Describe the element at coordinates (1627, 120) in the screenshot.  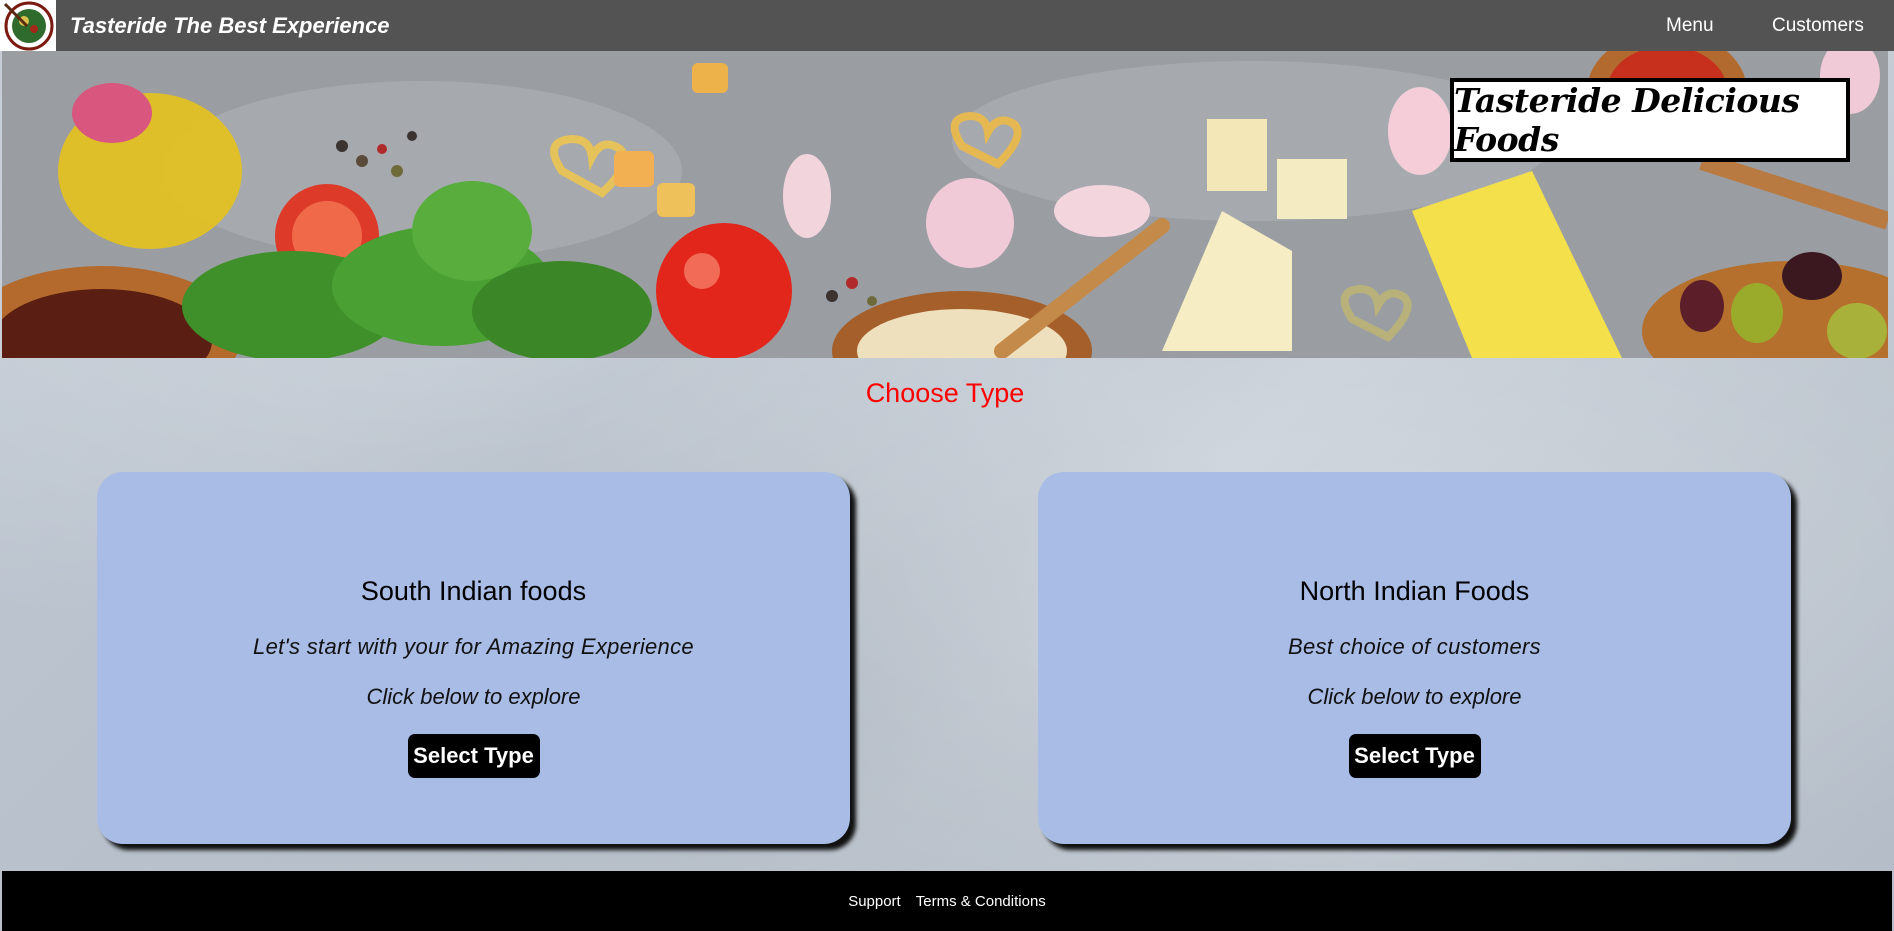
I see `hero-title: Tasteride Delicious Foods` at that location.